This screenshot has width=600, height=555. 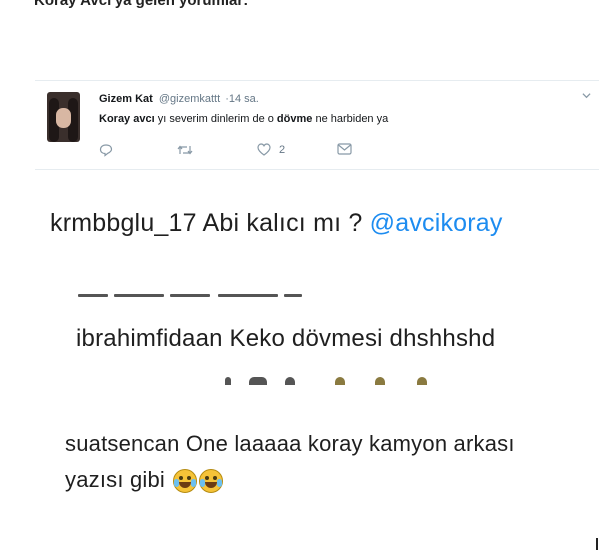 I want to click on tweet-actions: 2, so click(x=249, y=151).